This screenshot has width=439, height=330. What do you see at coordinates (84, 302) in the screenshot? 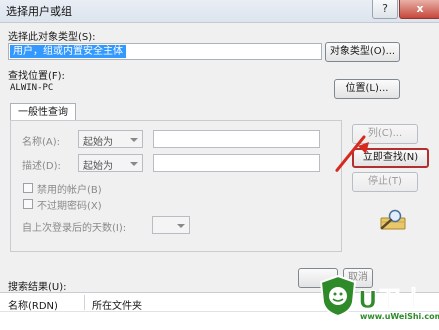
I see `column-divider` at bounding box center [84, 302].